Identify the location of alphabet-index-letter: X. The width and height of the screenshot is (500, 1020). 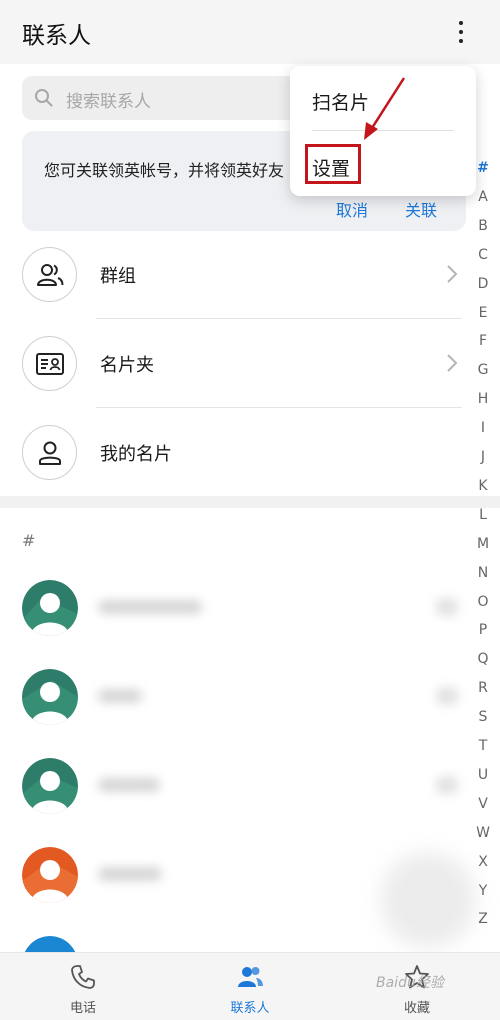
(483, 862).